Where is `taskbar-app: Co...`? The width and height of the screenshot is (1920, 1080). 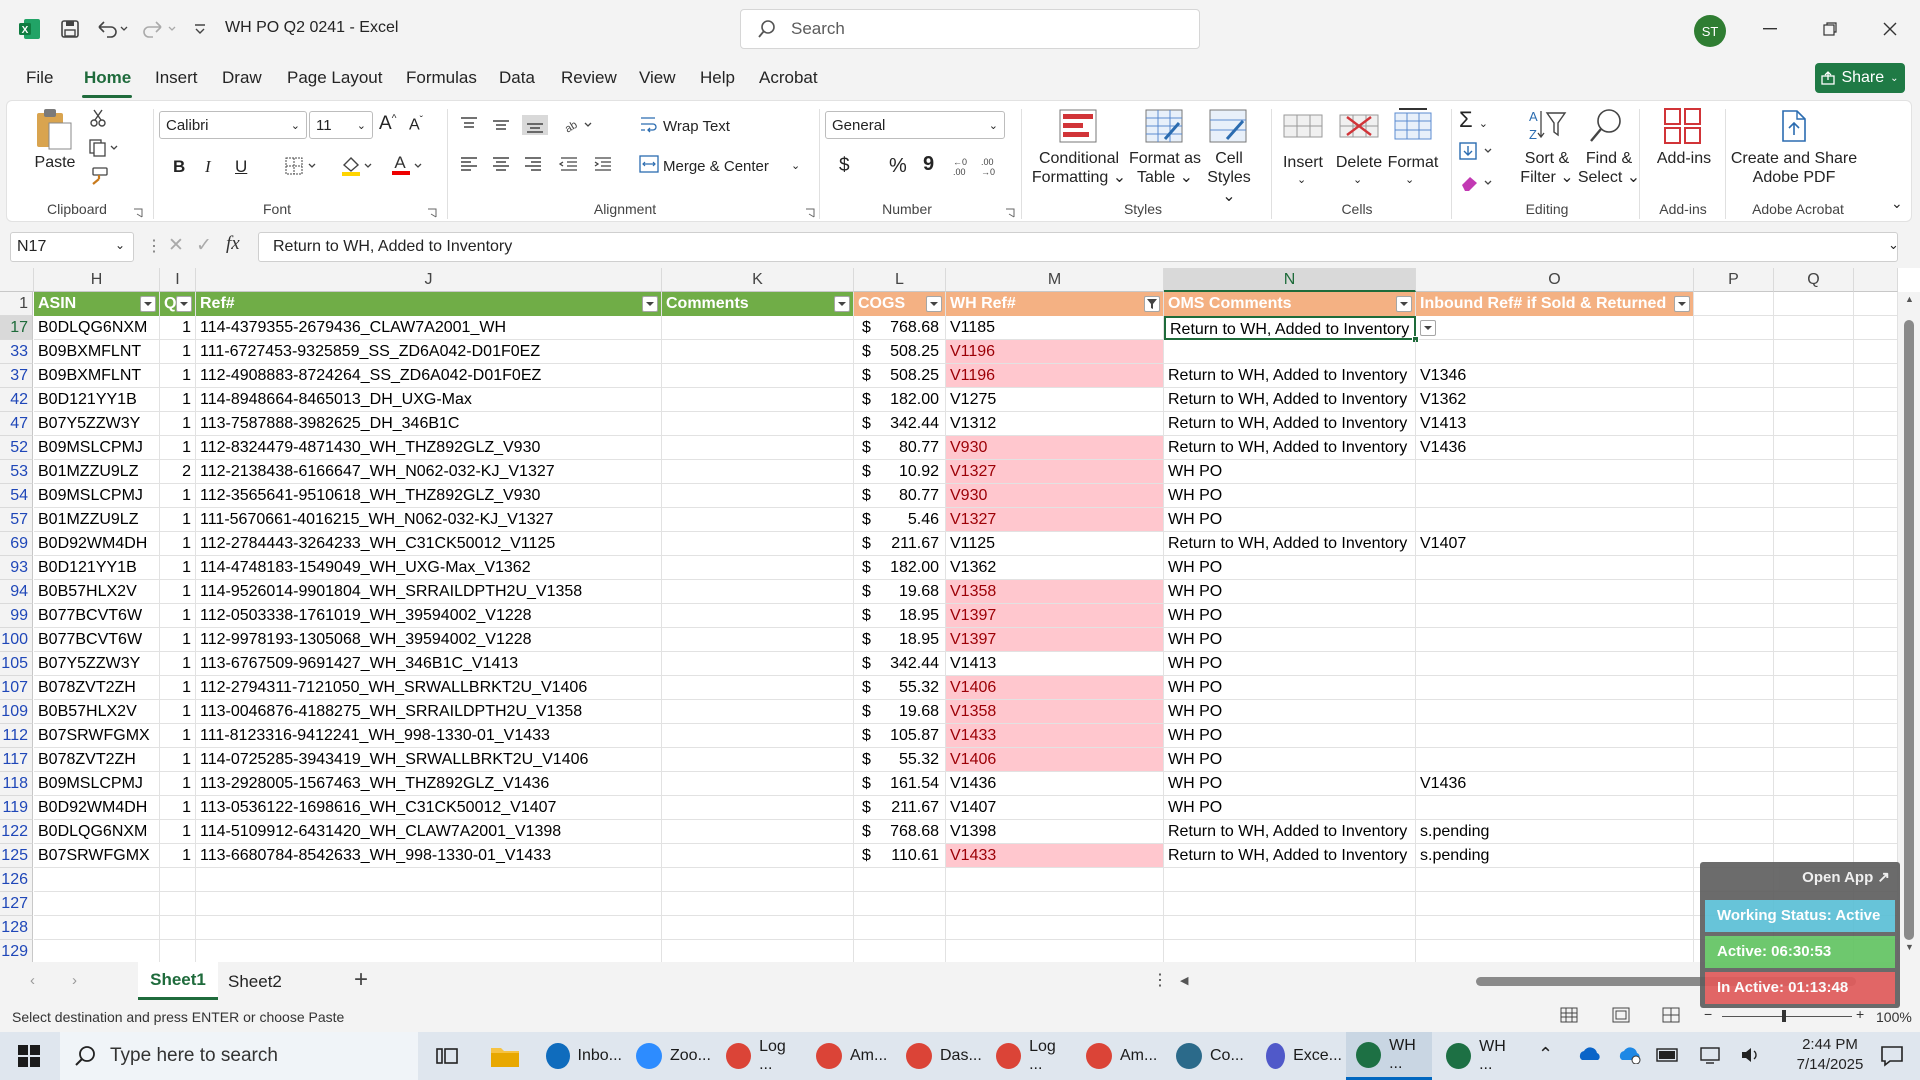
taskbar-app: Co... is located at coordinates (1209, 1056).